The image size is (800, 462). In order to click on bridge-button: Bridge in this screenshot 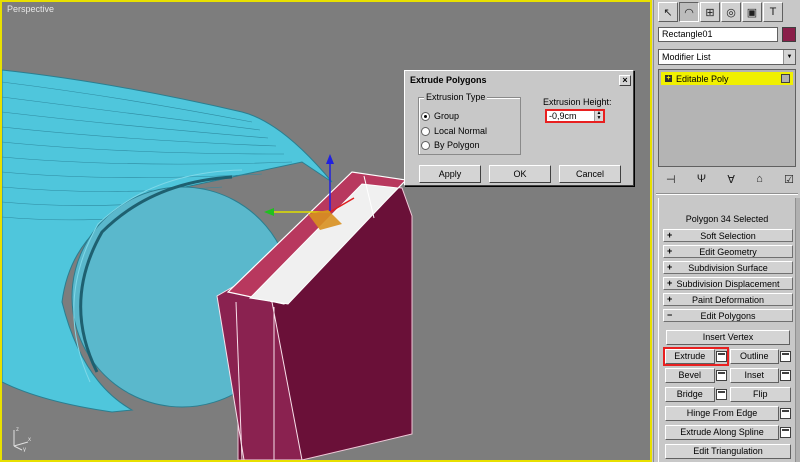, I will do `click(690, 394)`.